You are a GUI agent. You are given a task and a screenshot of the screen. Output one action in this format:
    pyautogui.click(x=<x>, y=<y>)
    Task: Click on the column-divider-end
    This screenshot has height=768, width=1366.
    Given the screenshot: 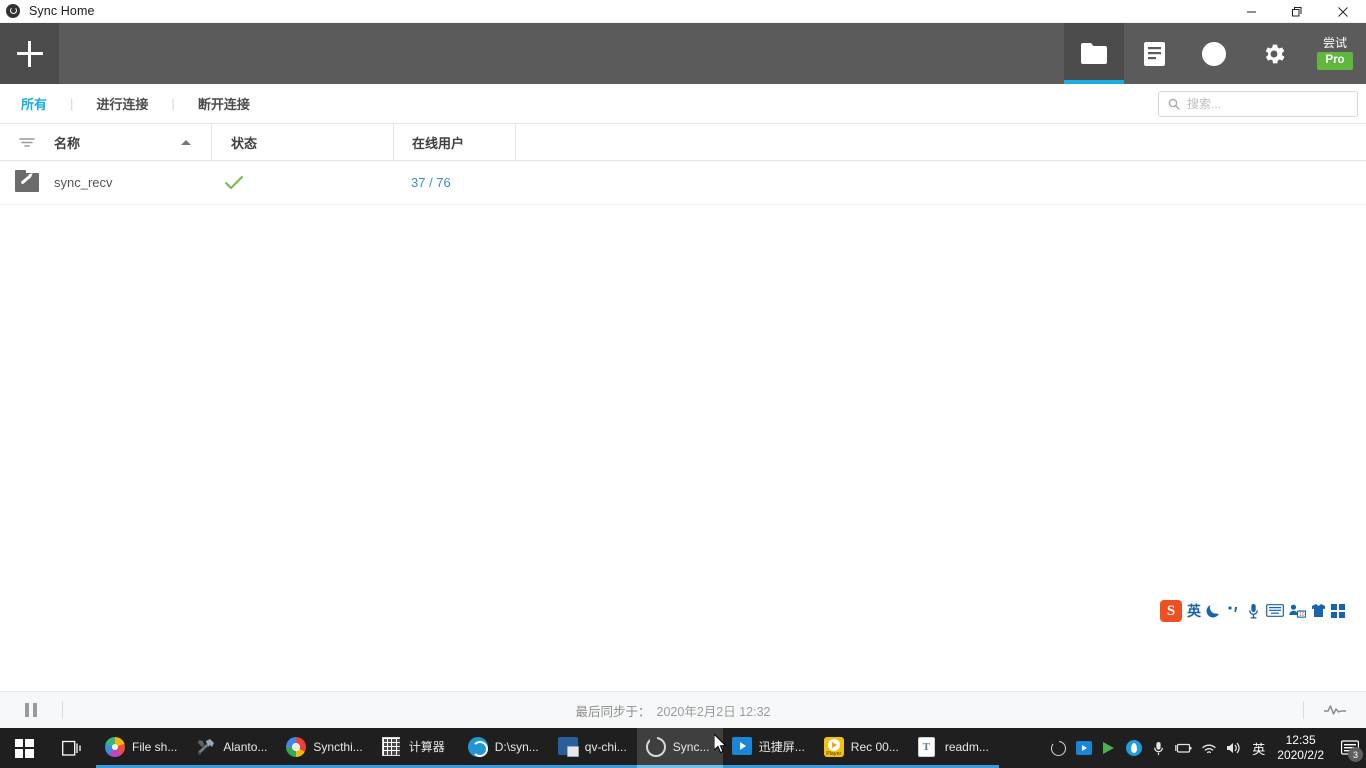 What is the action you would take?
    pyautogui.click(x=516, y=142)
    